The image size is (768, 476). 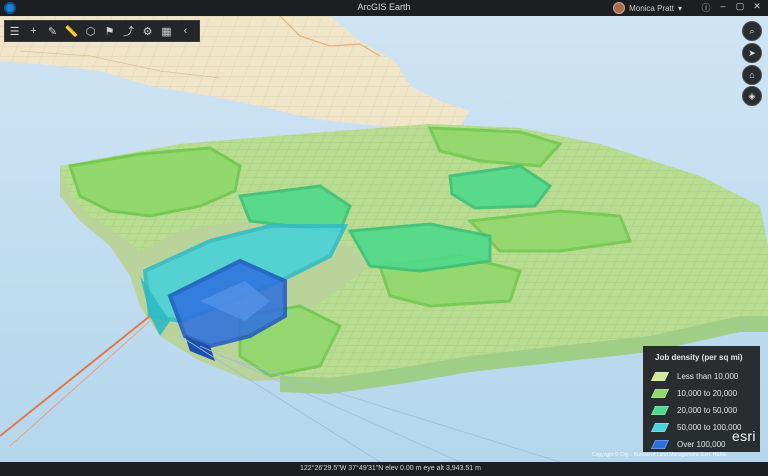 What do you see at coordinates (71, 31) in the screenshot?
I see `measure-icon: 📏` at bounding box center [71, 31].